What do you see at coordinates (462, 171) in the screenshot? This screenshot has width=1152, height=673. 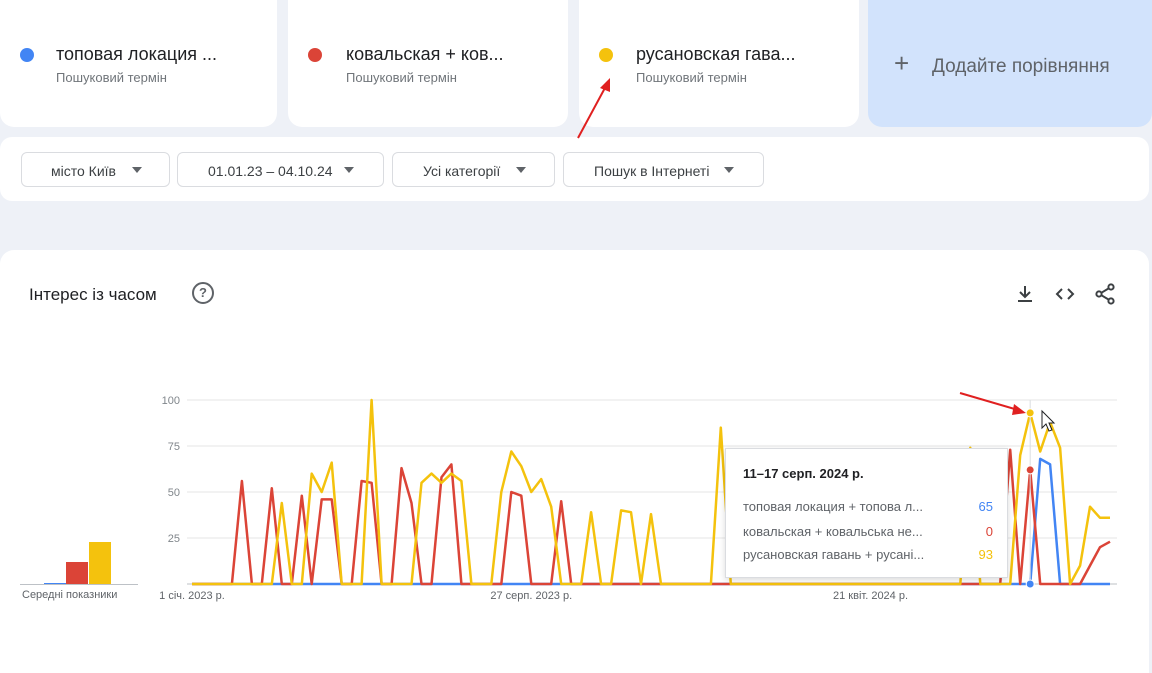 I see `category-filter-label: Усі категорії` at bounding box center [462, 171].